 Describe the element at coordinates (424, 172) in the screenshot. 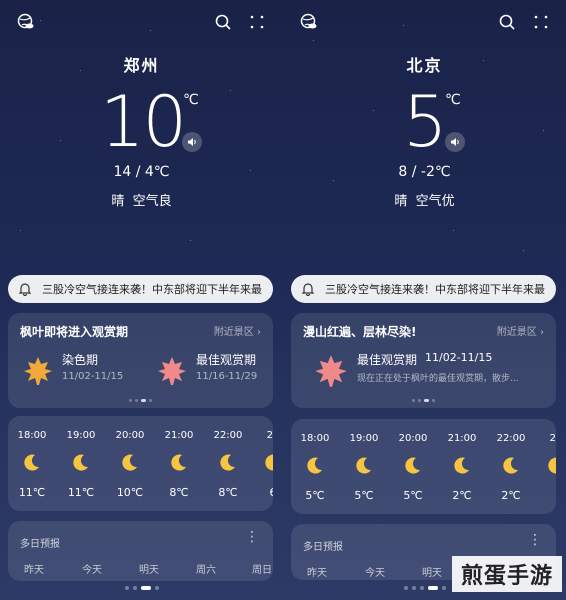

I see `high-low-temperature: 8 / -2℃` at that location.